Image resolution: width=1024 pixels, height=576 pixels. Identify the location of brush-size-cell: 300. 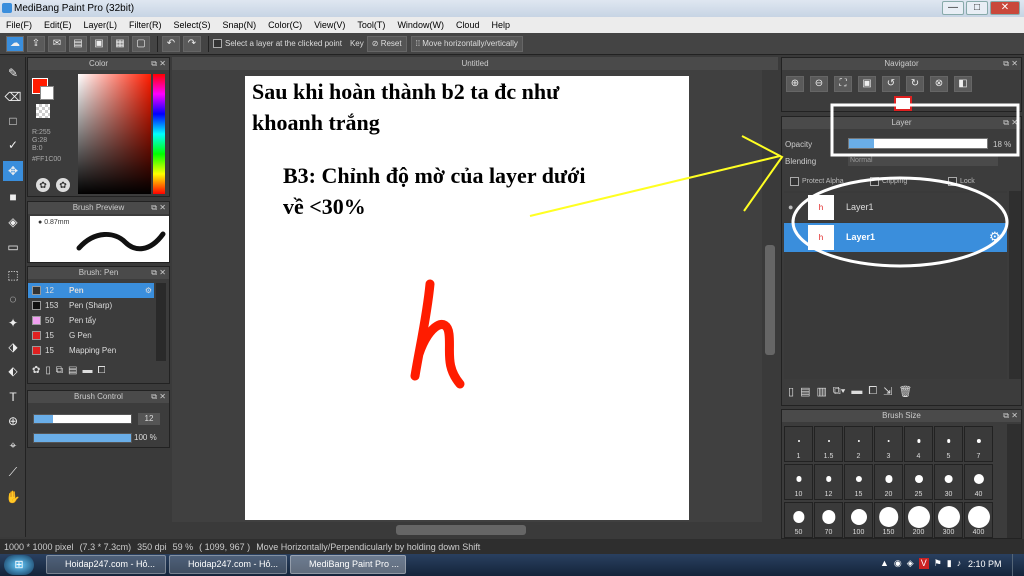
(948, 520).